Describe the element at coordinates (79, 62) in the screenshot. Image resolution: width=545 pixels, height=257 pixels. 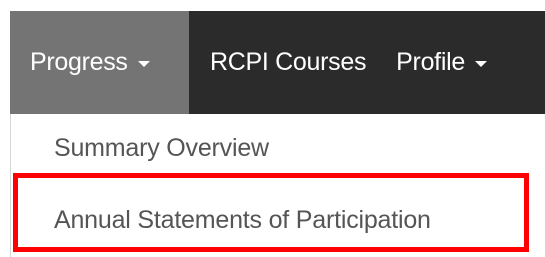
I see `nav-item-progress-label: Progress` at that location.